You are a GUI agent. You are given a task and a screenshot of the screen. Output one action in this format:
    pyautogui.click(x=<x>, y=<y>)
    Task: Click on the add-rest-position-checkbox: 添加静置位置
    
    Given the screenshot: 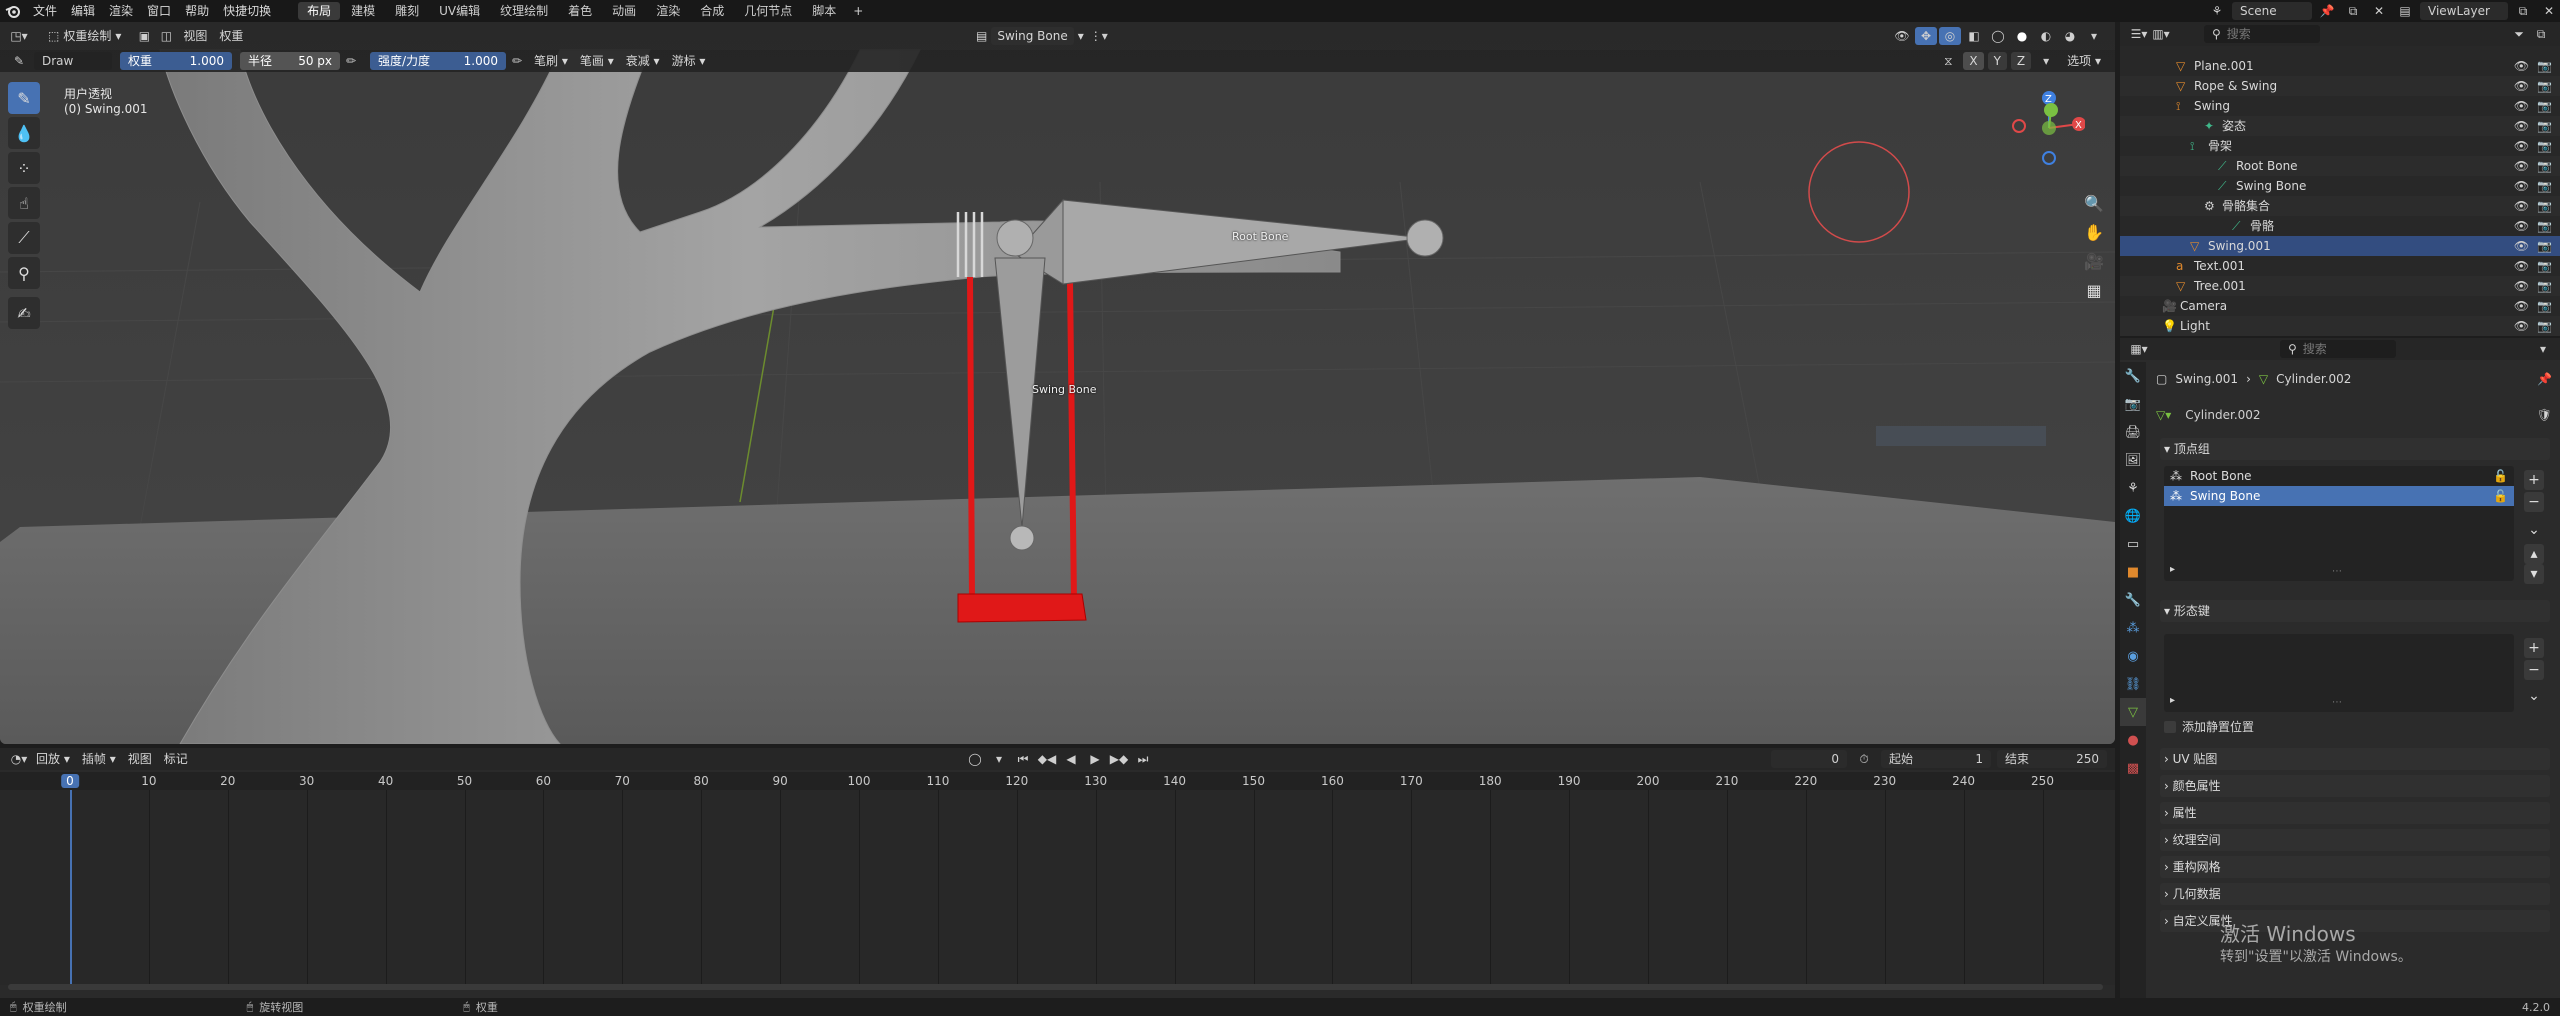 What is the action you would take?
    pyautogui.click(x=2209, y=726)
    